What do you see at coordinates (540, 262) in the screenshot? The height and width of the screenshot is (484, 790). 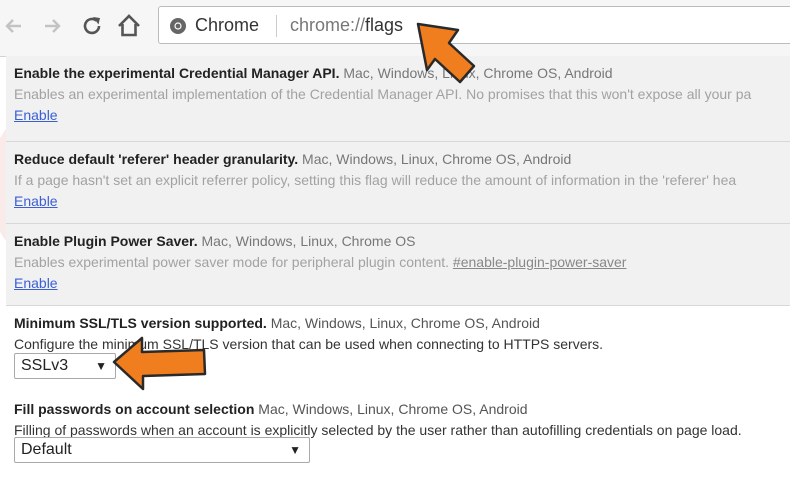 I see `flag-anchor-link: #enable-plugin-power-saver` at bounding box center [540, 262].